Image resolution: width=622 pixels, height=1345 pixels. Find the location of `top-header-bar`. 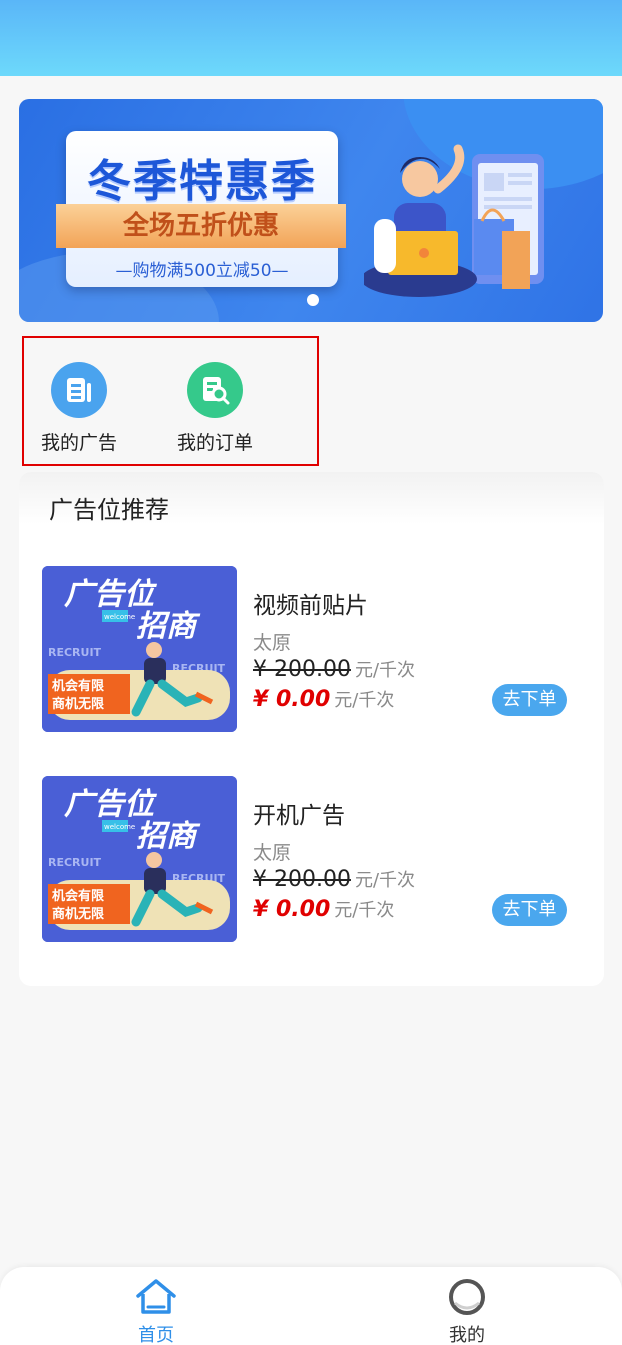

top-header-bar is located at coordinates (311, 38).